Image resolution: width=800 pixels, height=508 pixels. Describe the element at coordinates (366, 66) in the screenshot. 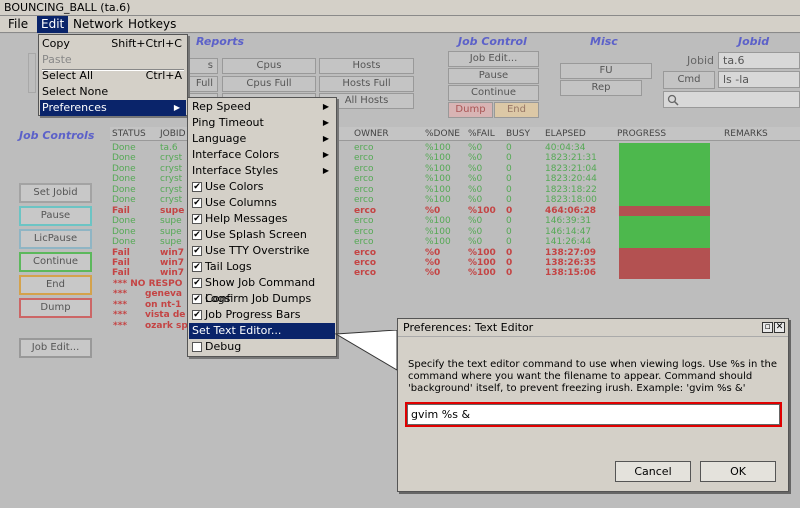

I see `reports-hosts-button: Hosts` at that location.